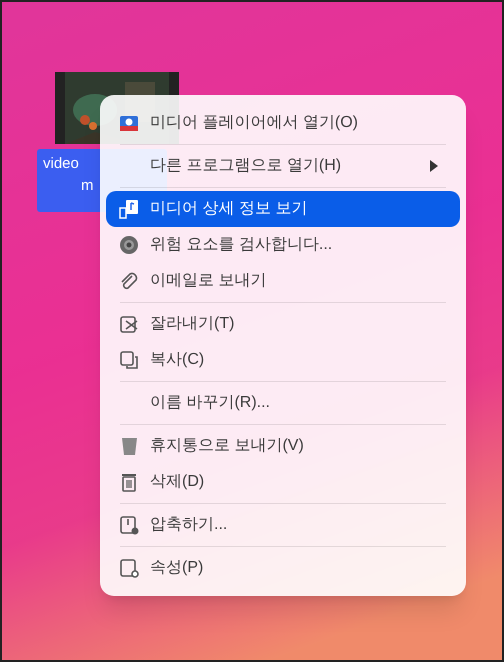 This screenshot has width=504, height=662. Describe the element at coordinates (129, 245) in the screenshot. I see `disc-icon` at that location.